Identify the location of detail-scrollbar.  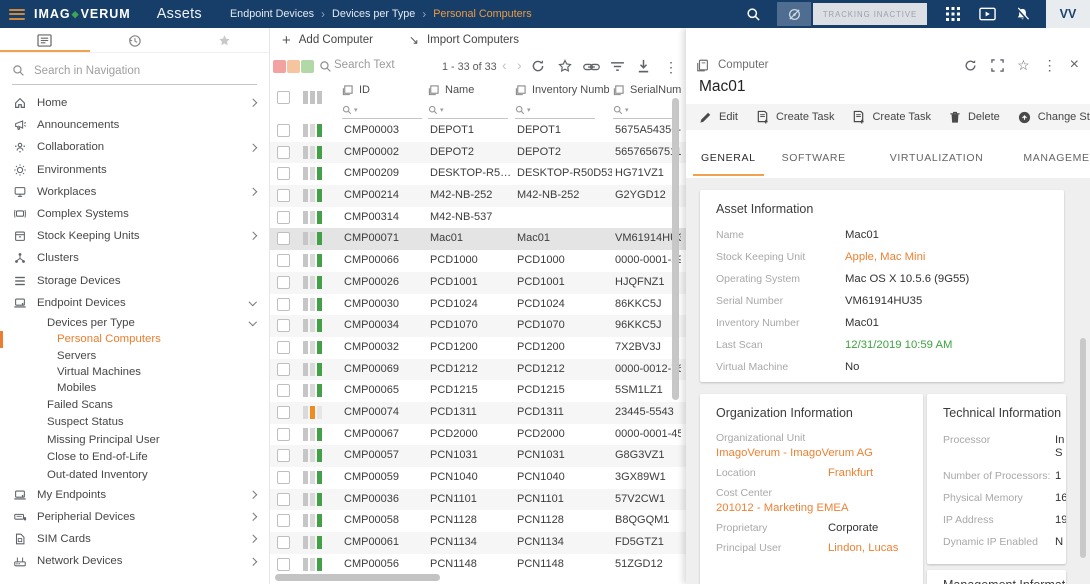
(1083, 448).